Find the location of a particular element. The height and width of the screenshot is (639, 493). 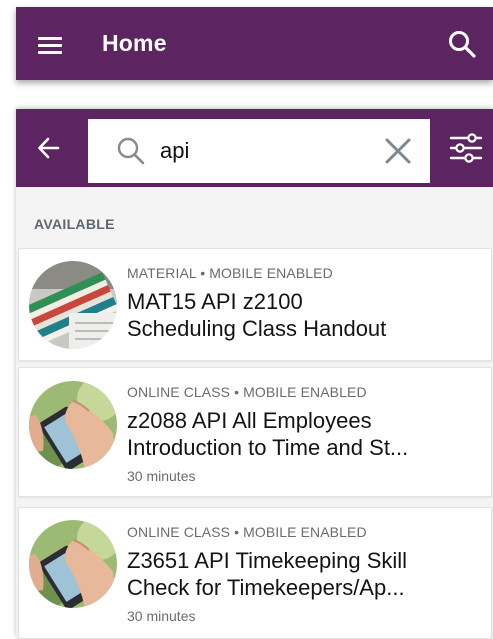

hamburger-menu-icon is located at coordinates (50, 44).